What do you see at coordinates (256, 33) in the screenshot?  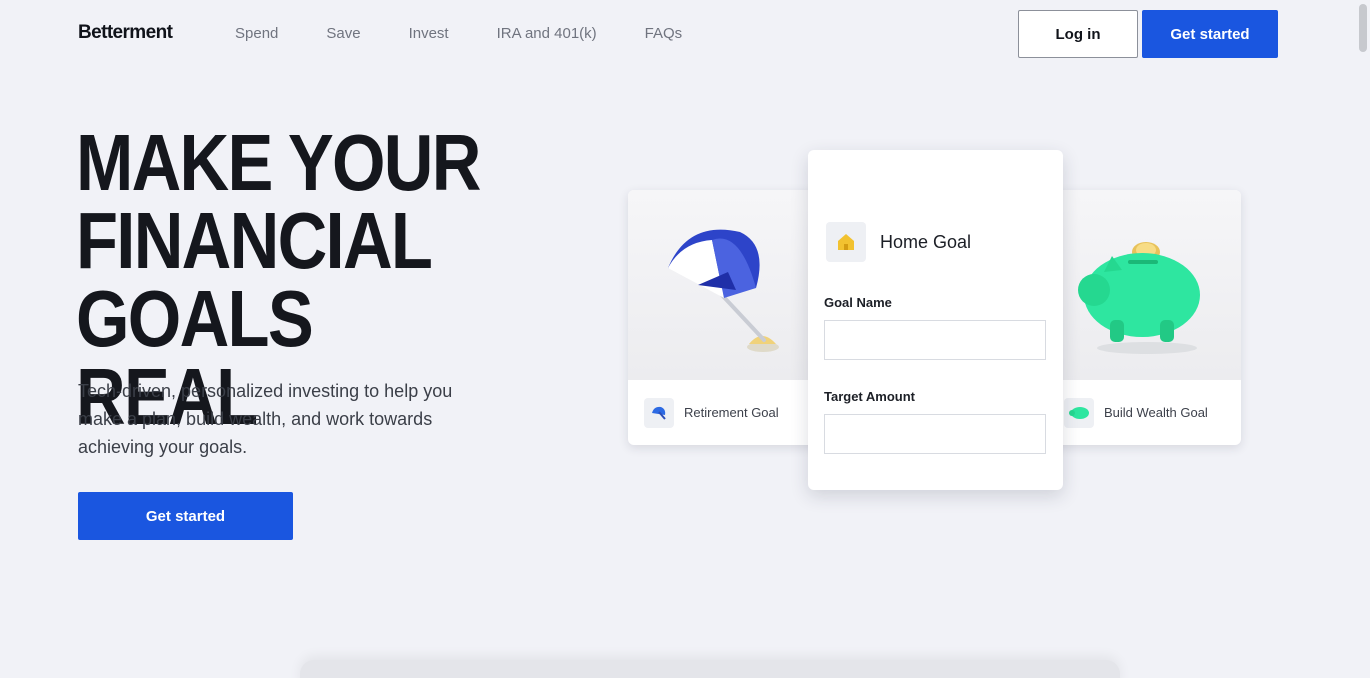 I see `nav-link-spend: Spend` at bounding box center [256, 33].